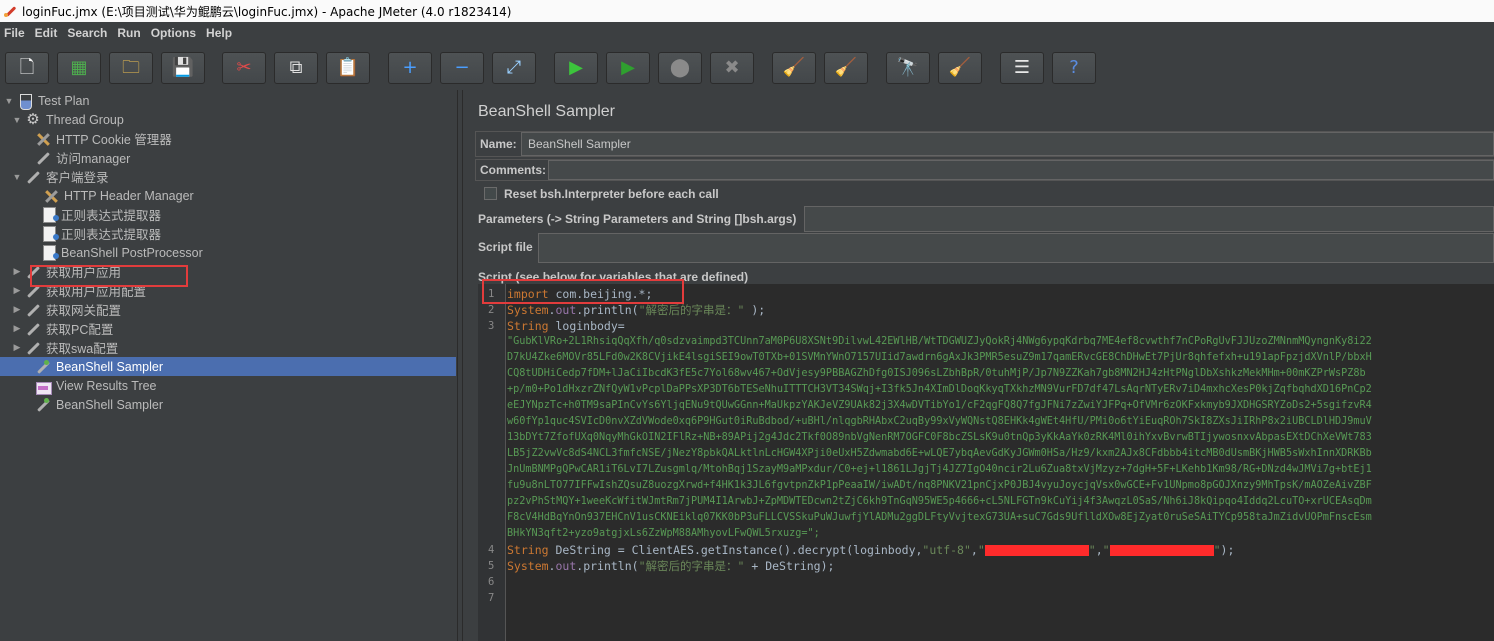 Image resolution: width=1494 pixels, height=641 pixels. What do you see at coordinates (93, 159) in the screenshot?
I see `tree-node-label: 访问manager` at bounding box center [93, 159].